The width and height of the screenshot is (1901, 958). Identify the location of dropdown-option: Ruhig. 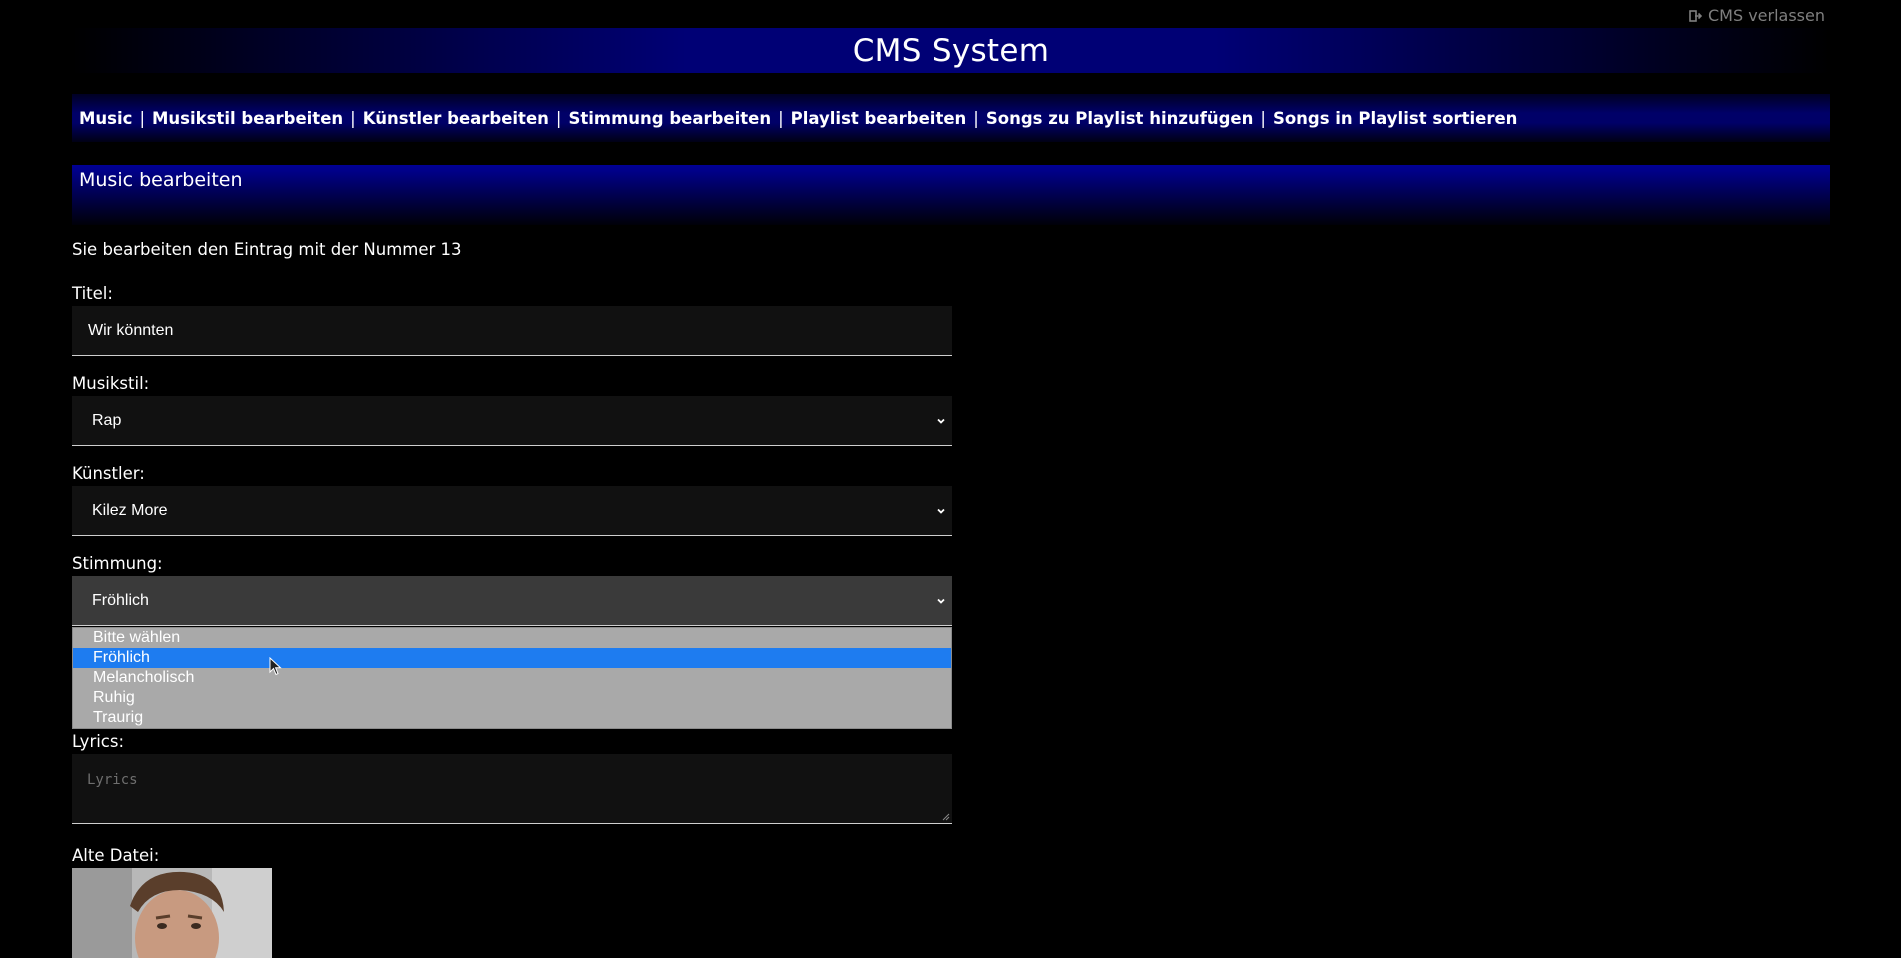
(512, 698).